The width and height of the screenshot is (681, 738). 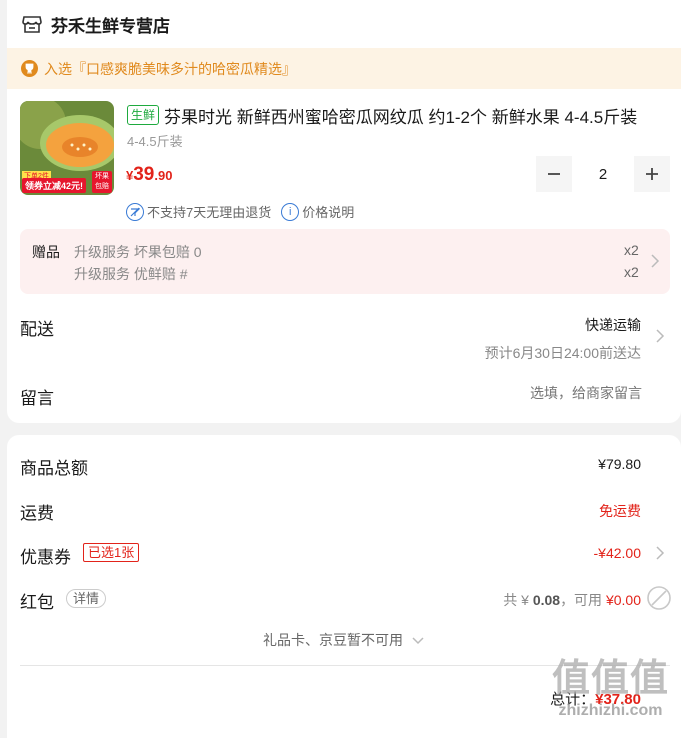 What do you see at coordinates (659, 598) in the screenshot?
I see `disabled-icon` at bounding box center [659, 598].